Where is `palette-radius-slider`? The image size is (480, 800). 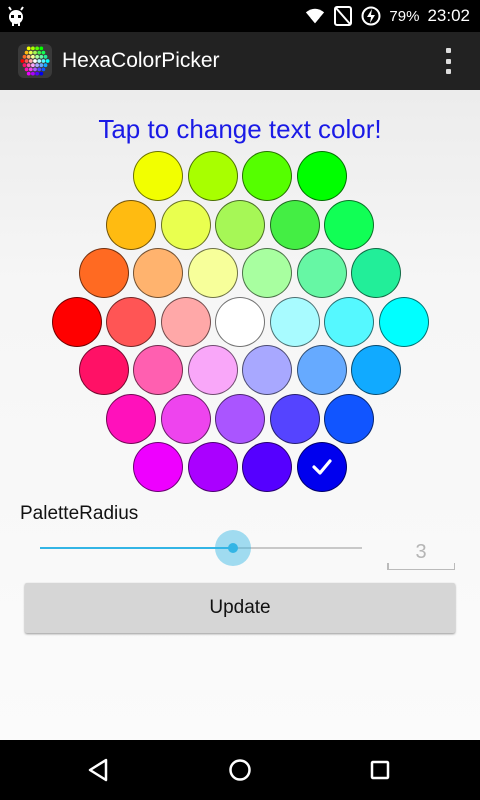
palette-radius-slider is located at coordinates (201, 548).